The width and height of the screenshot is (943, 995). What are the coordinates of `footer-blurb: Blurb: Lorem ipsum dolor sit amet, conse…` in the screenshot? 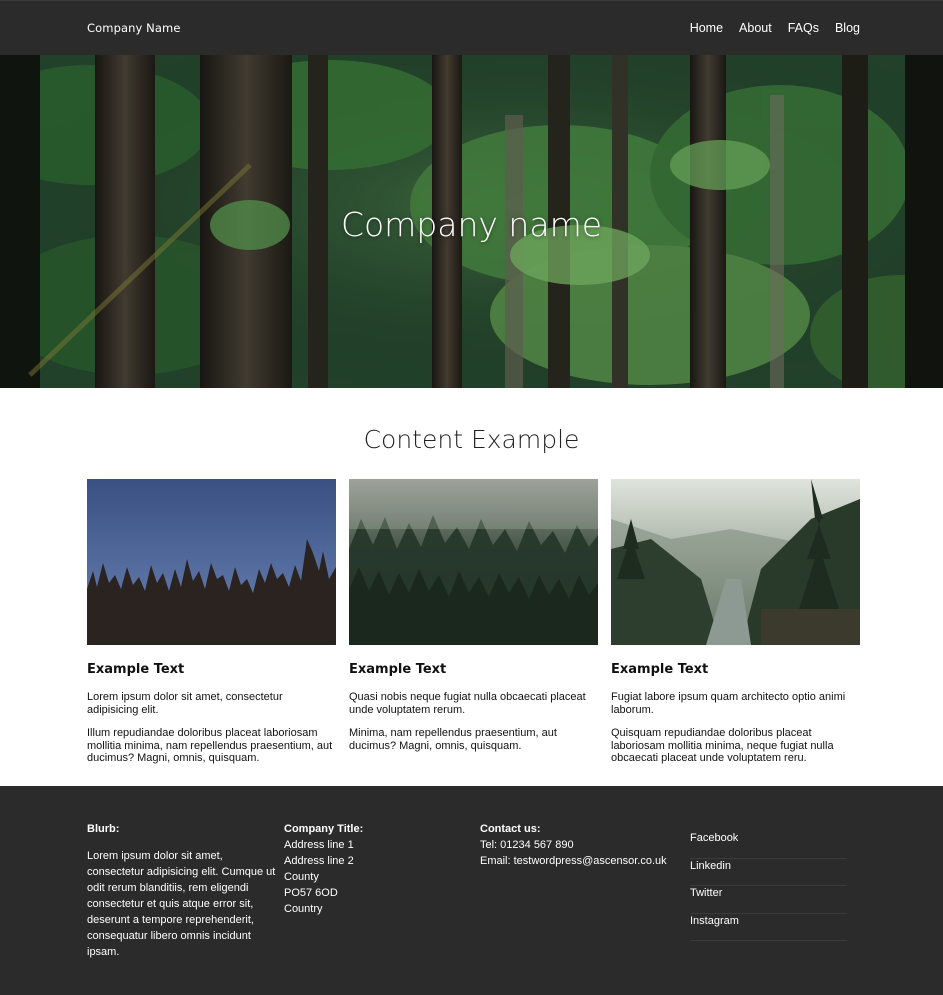 It's located at (182, 890).